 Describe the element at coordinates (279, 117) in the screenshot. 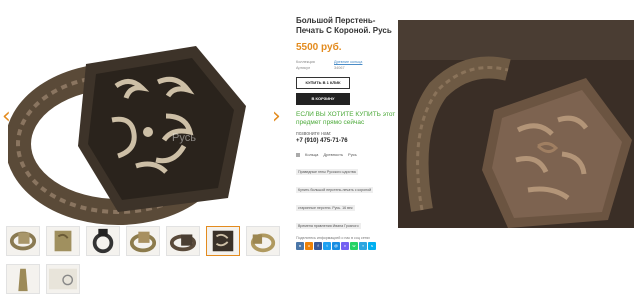

I see `next-photo-arrow-icon: ›` at that location.